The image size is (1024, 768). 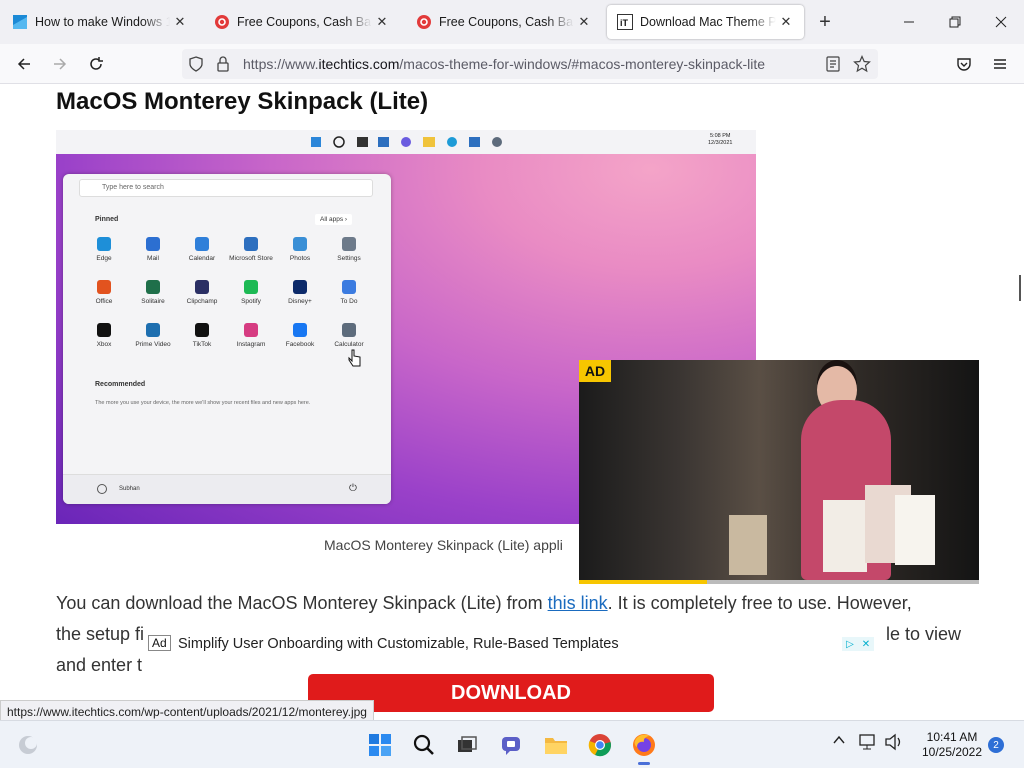 I want to click on network-icon, so click(x=868, y=743).